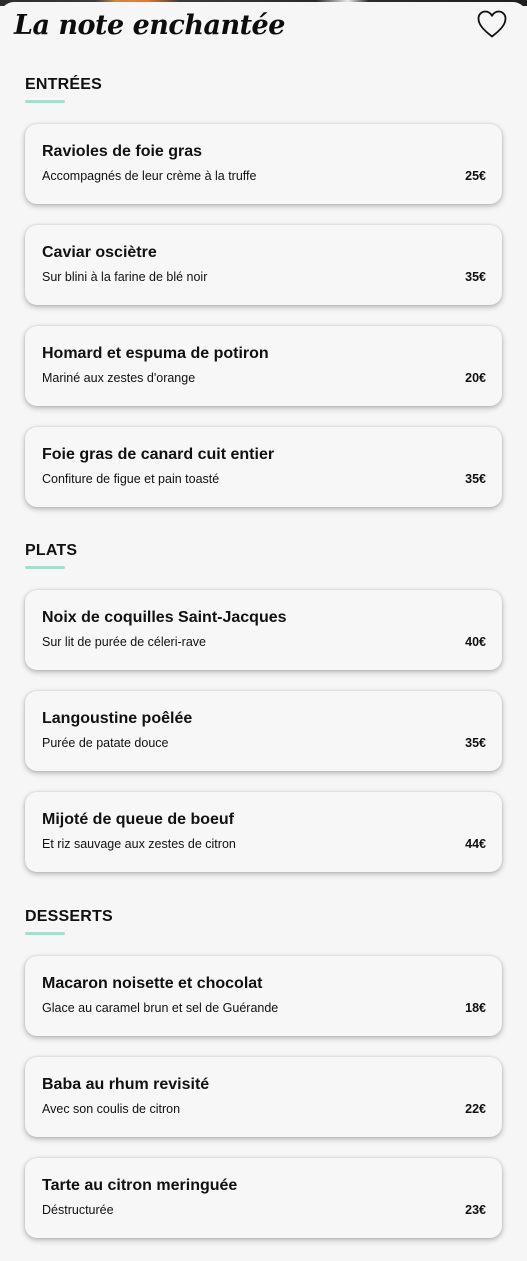  What do you see at coordinates (119, 378) in the screenshot?
I see `menu-item-description: Mariné aux zestes d'orange` at bounding box center [119, 378].